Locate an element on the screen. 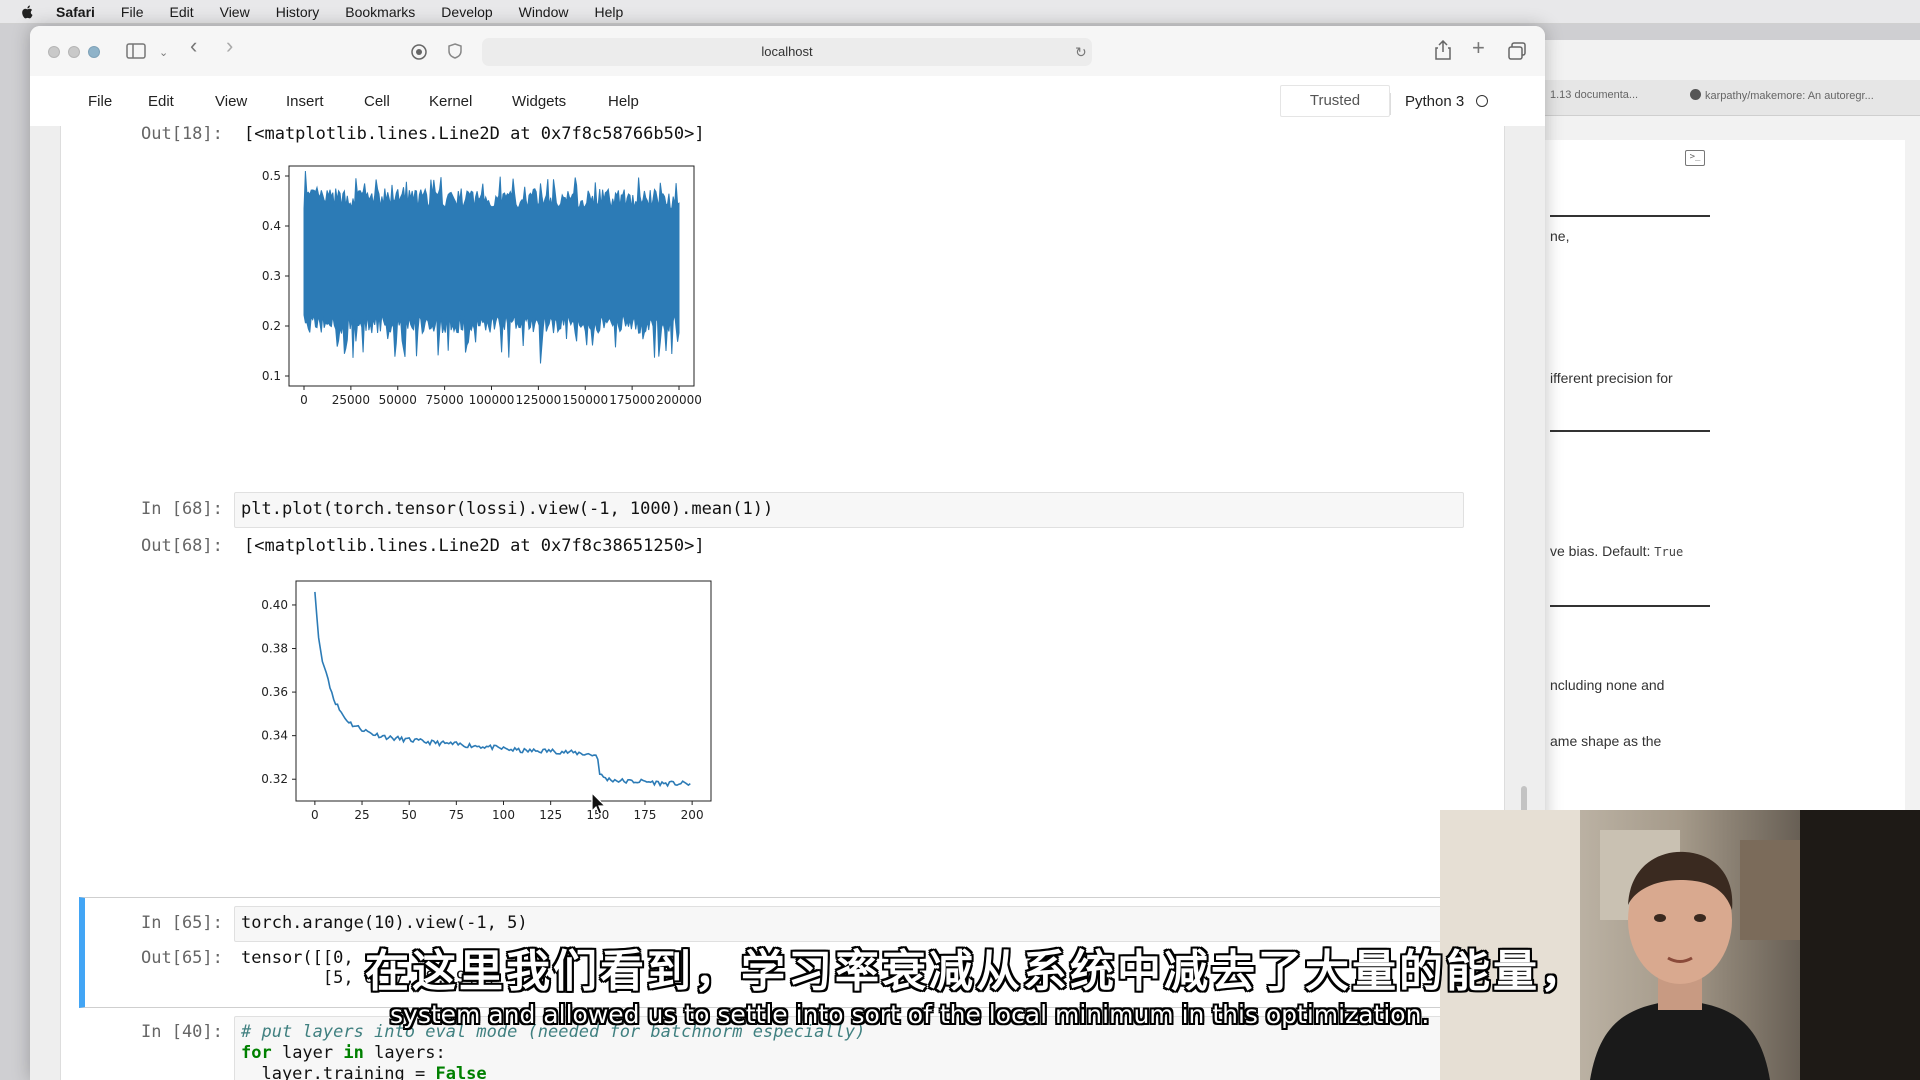 This screenshot has width=1920, height=1080. menu-app-safari: Safari is located at coordinates (75, 12).